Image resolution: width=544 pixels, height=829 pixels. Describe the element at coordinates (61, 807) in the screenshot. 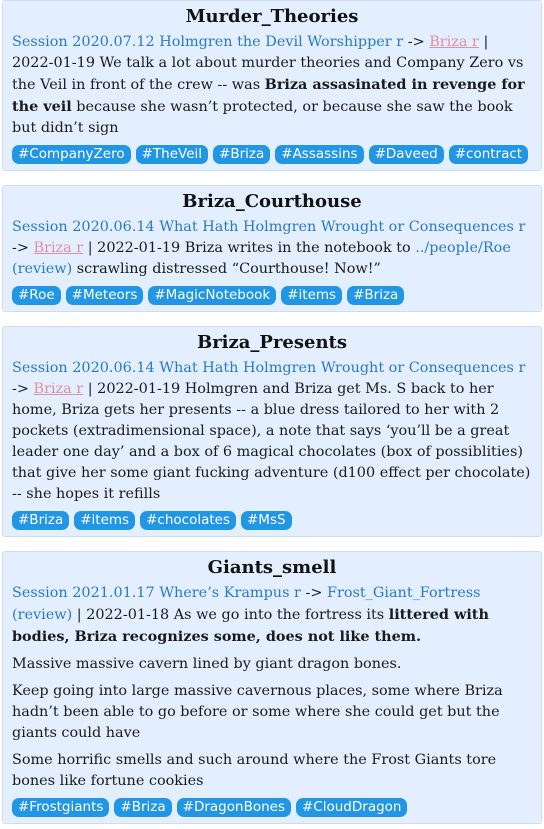

I see `tag: #Frostgiants` at that location.